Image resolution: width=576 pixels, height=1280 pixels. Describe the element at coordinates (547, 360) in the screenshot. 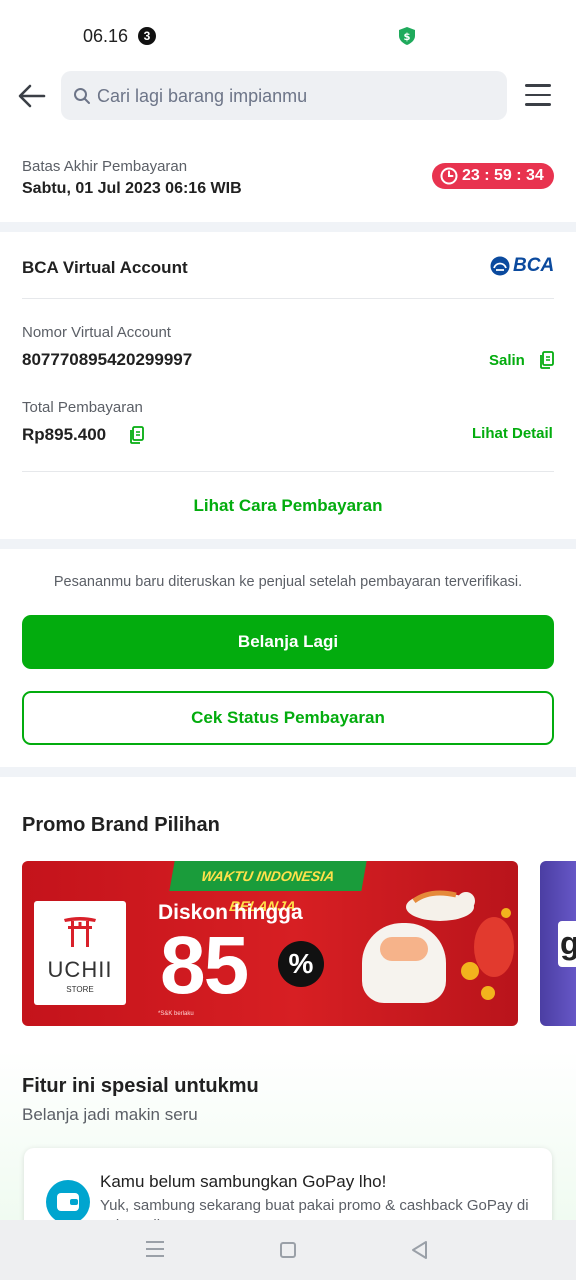

I see `copy-icon` at that location.